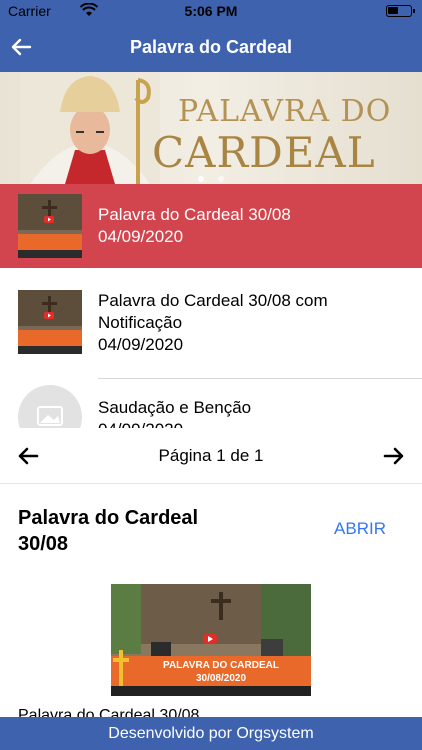 The height and width of the screenshot is (750, 422). Describe the element at coordinates (108, 518) in the screenshot. I see `detail-title-line1: Palavra do Cardeal` at that location.